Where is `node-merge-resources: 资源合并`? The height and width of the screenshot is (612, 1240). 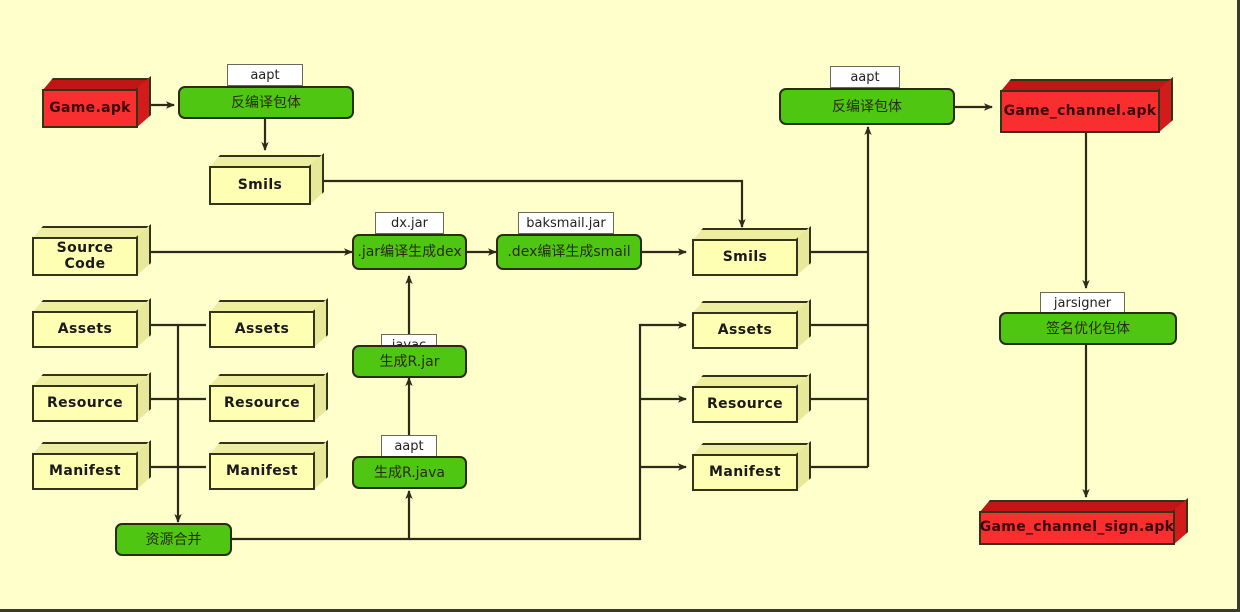
node-merge-resources: 资源合并 is located at coordinates (173, 539).